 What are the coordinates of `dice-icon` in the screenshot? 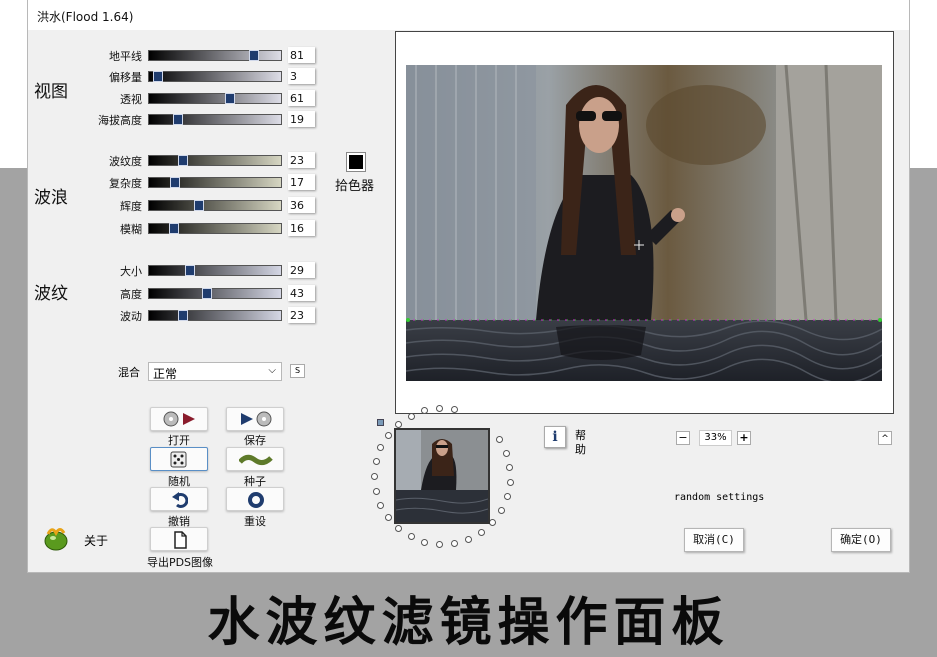 It's located at (178, 459).